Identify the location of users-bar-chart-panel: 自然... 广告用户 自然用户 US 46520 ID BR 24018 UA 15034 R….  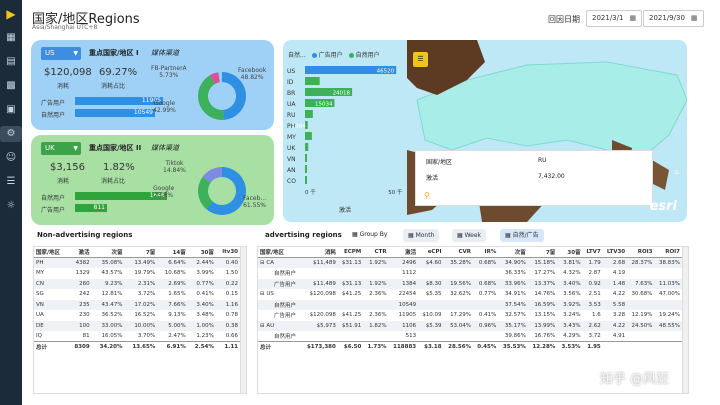
(345, 131).